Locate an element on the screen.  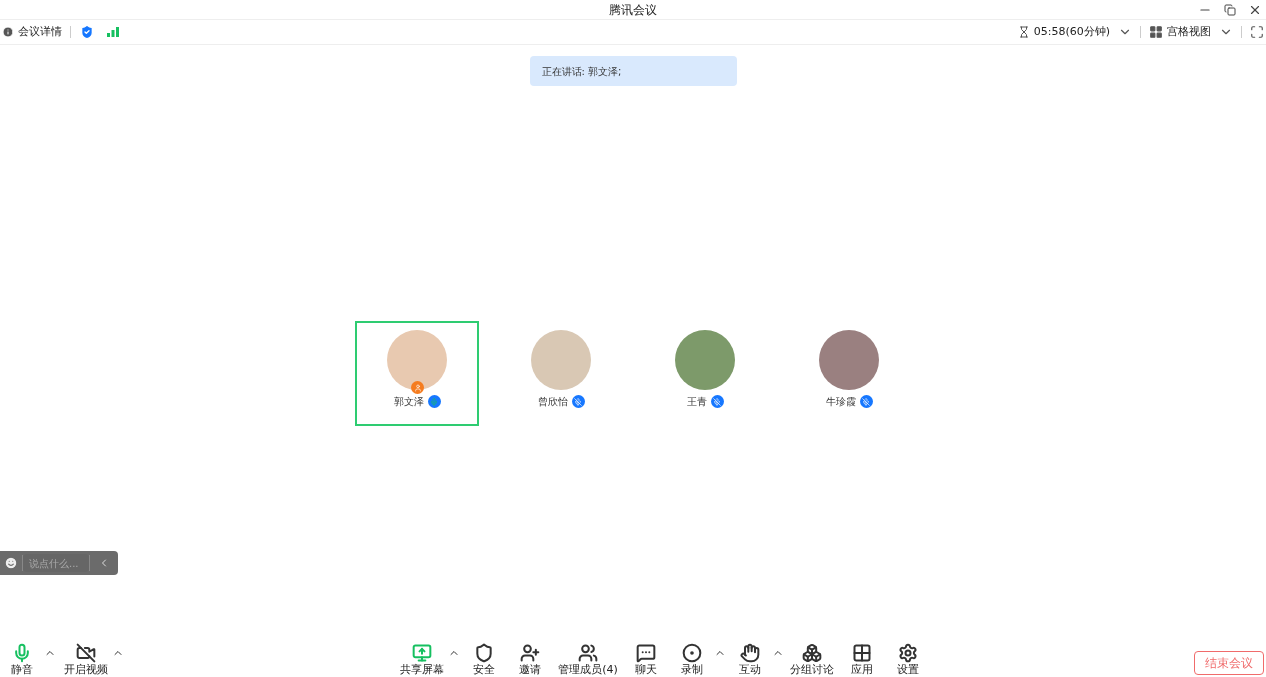
participant-name: 曾欣怡 is located at coordinates (552, 402).